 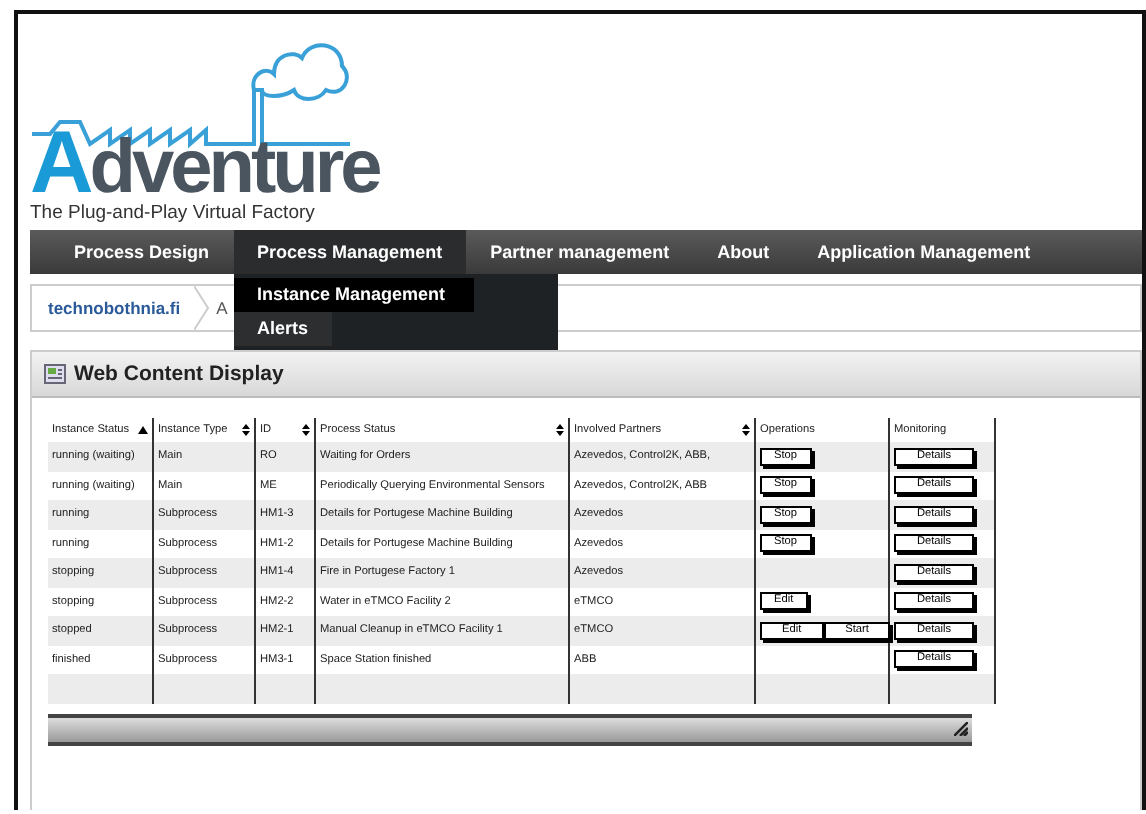 I want to click on logo-text: Adventure, so click(x=204, y=166).